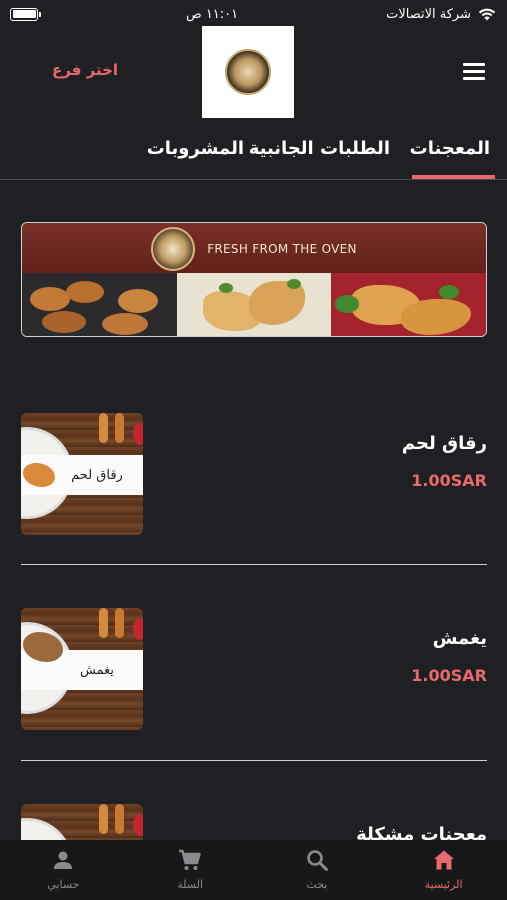 Image resolution: width=507 pixels, height=900 pixels. What do you see at coordinates (443, 884) in the screenshot?
I see `nav-home-label: الرئيسية` at bounding box center [443, 884].